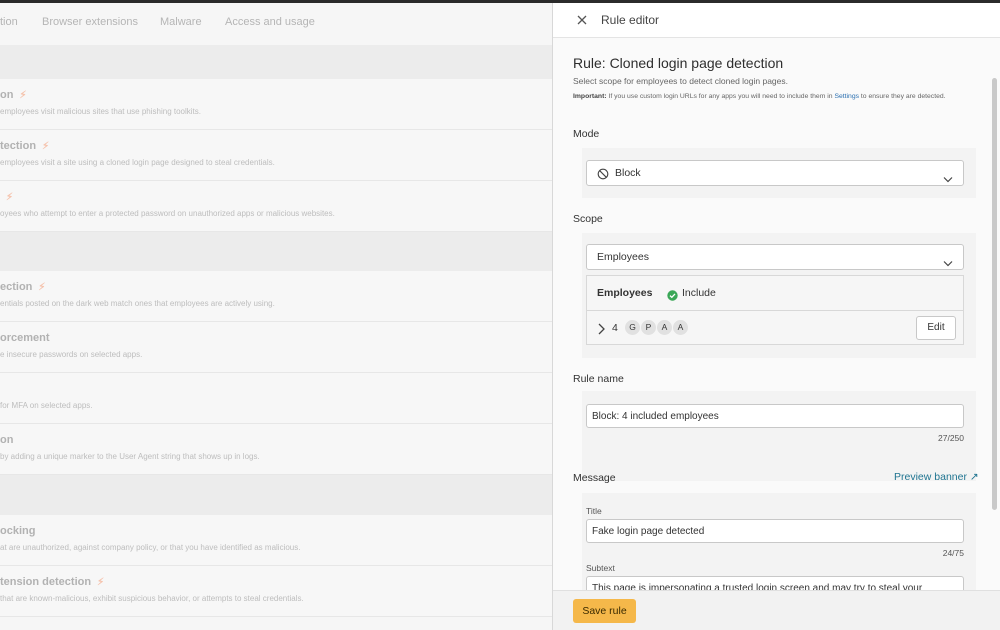 The image size is (1000, 630). What do you see at coordinates (672, 297) in the screenshot?
I see `check-circle-icon` at bounding box center [672, 297].